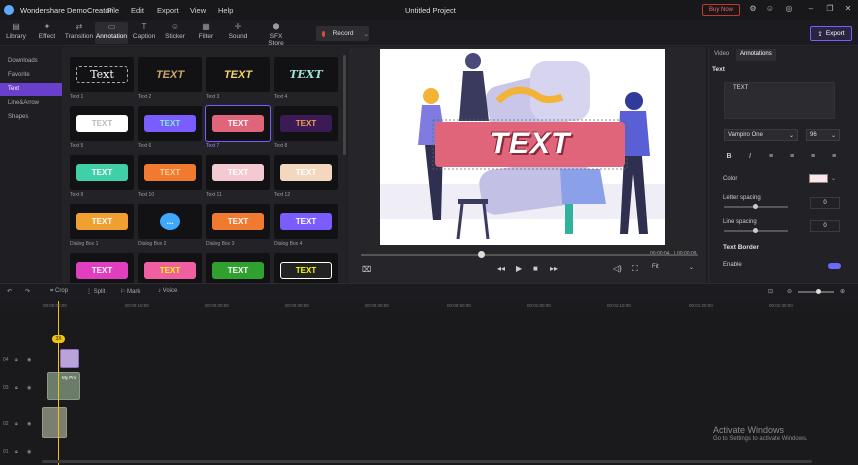  Describe the element at coordinates (113, 10) in the screenshot. I see `menu-file: File` at that location.